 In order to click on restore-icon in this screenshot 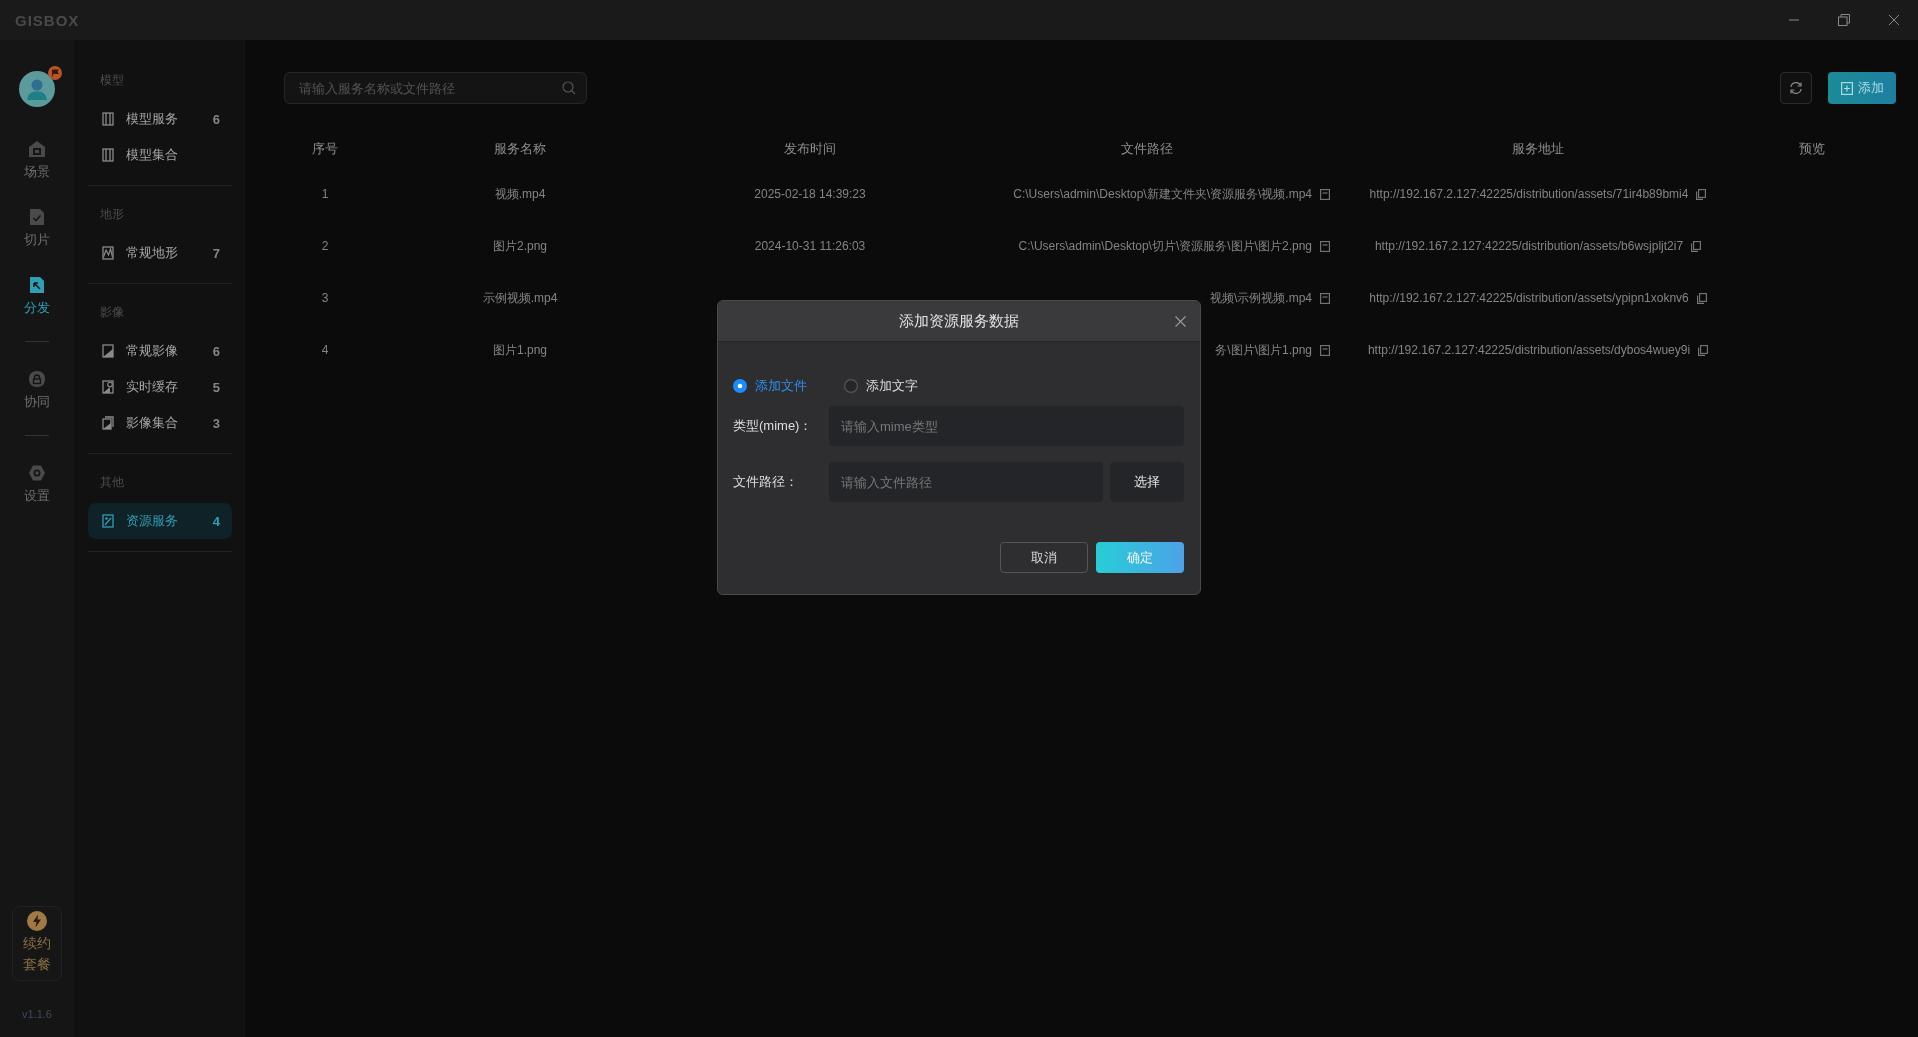, I will do `click(1844, 20)`.